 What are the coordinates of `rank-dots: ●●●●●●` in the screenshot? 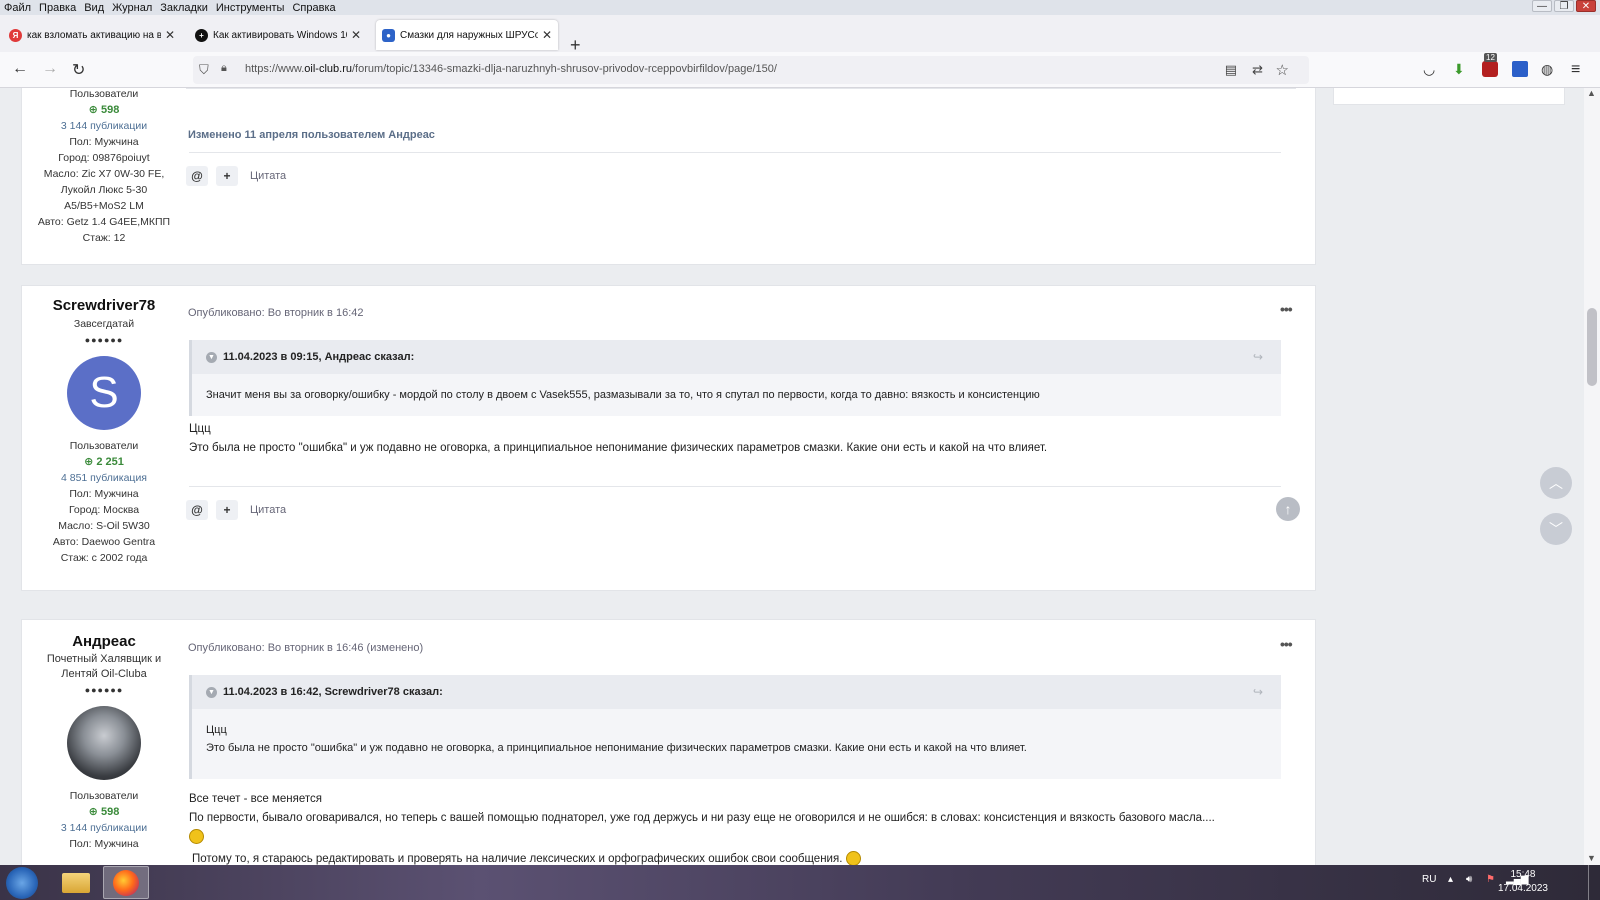 It's located at (104, 690).